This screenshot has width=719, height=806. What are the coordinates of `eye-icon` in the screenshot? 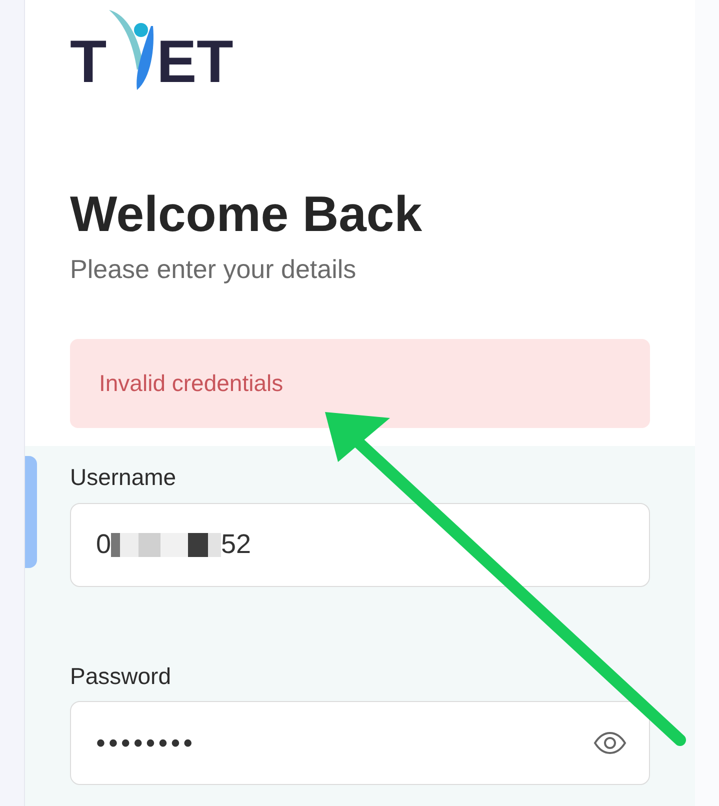 It's located at (610, 743).